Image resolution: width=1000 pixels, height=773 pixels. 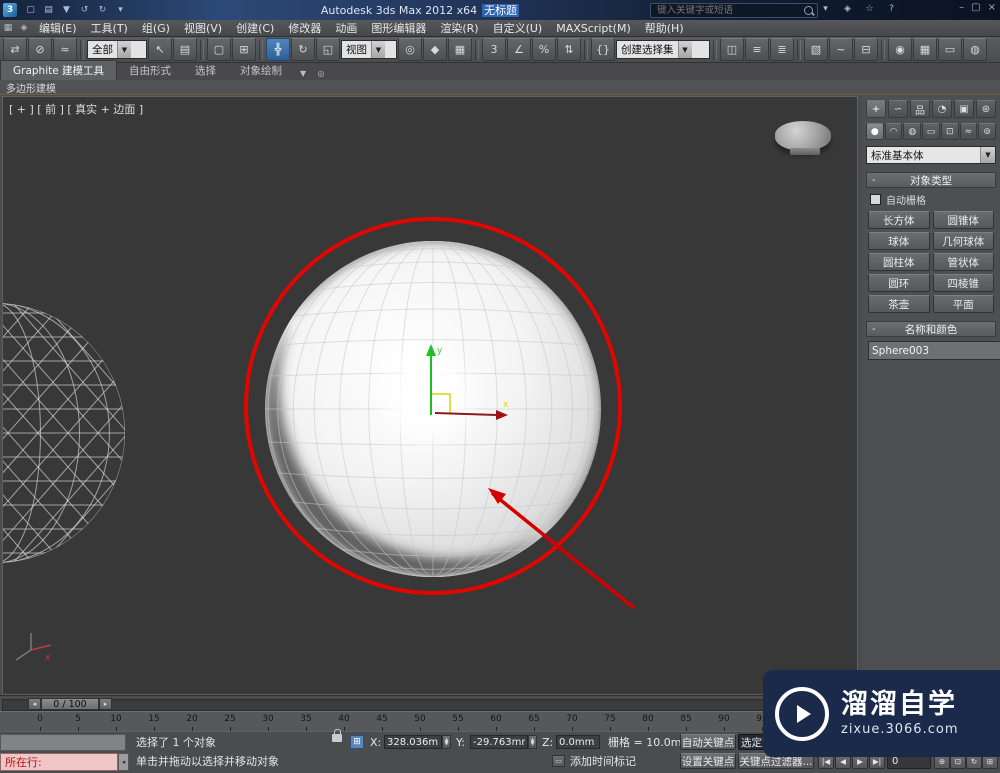 I want to click on sphere-button: 球体, so click(x=899, y=241).